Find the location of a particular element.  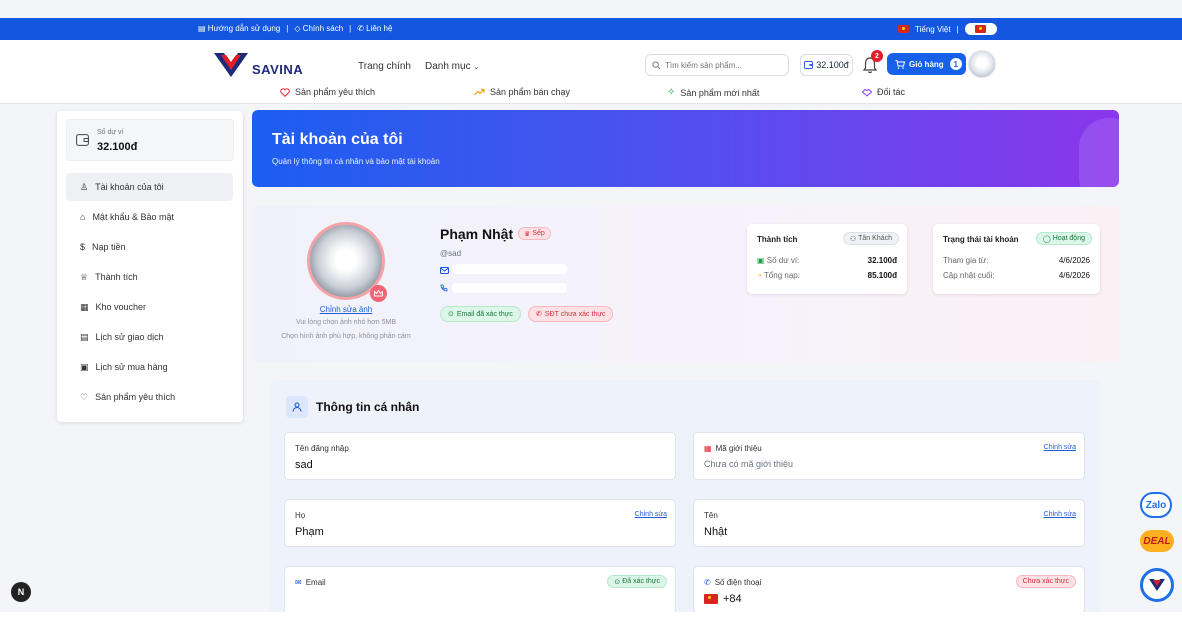

rank-badge: ⚇ Tân Khách is located at coordinates (870, 238).